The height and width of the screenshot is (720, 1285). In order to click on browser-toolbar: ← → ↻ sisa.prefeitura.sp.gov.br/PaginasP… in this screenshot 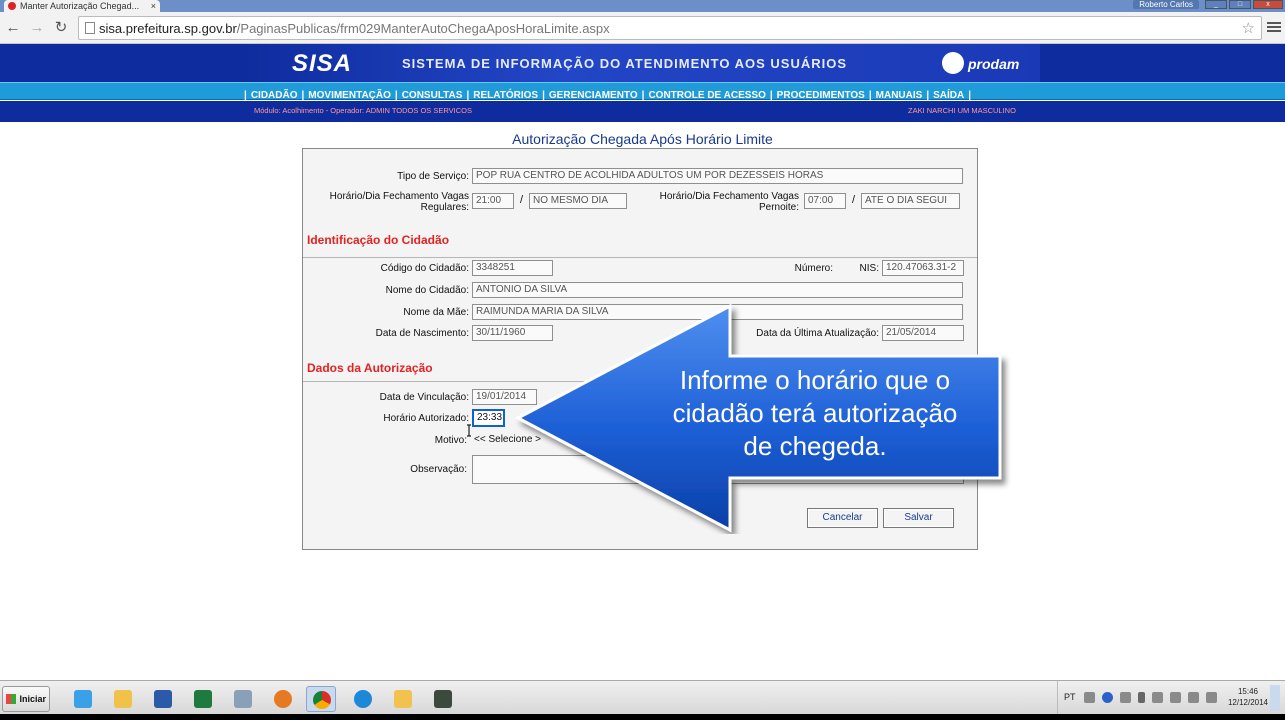, I will do `click(642, 28)`.